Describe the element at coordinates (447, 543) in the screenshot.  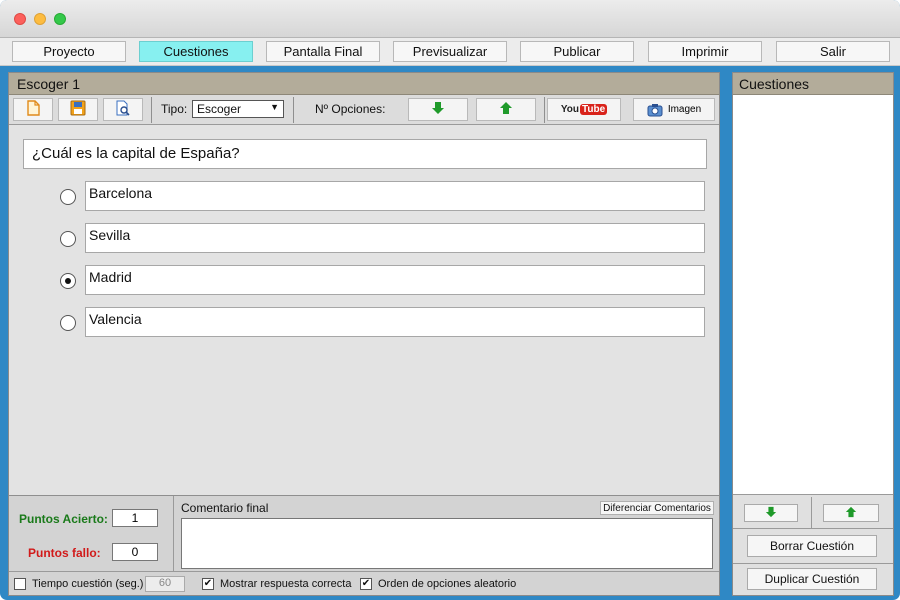
I see `comentario-final-textarea` at that location.